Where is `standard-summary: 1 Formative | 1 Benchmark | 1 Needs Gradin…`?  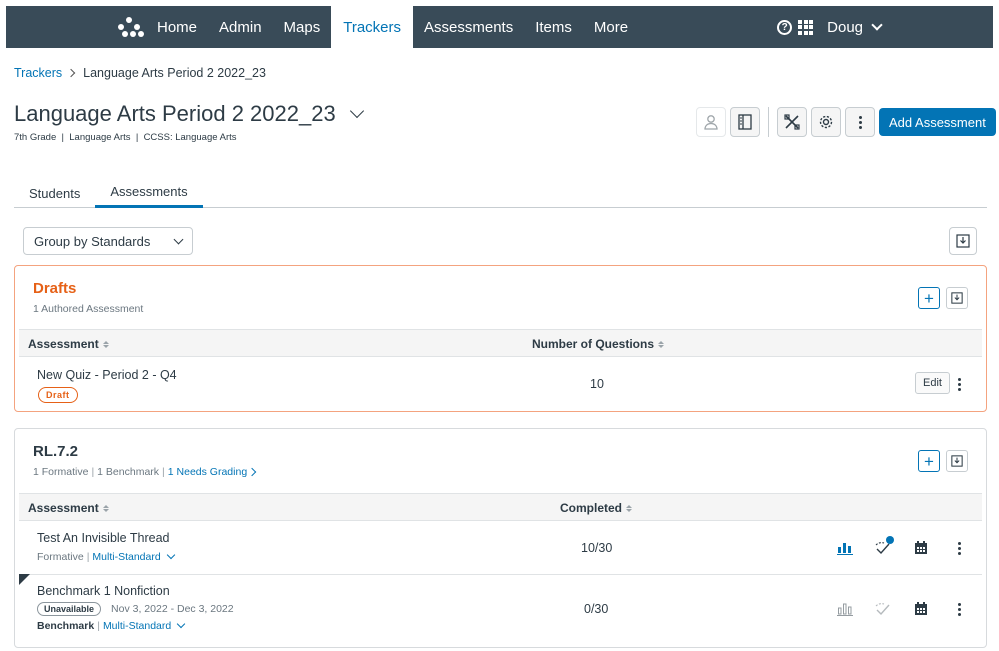
standard-summary: 1 Formative | 1 Benchmark | 1 Needs Gradin… is located at coordinates (145, 472).